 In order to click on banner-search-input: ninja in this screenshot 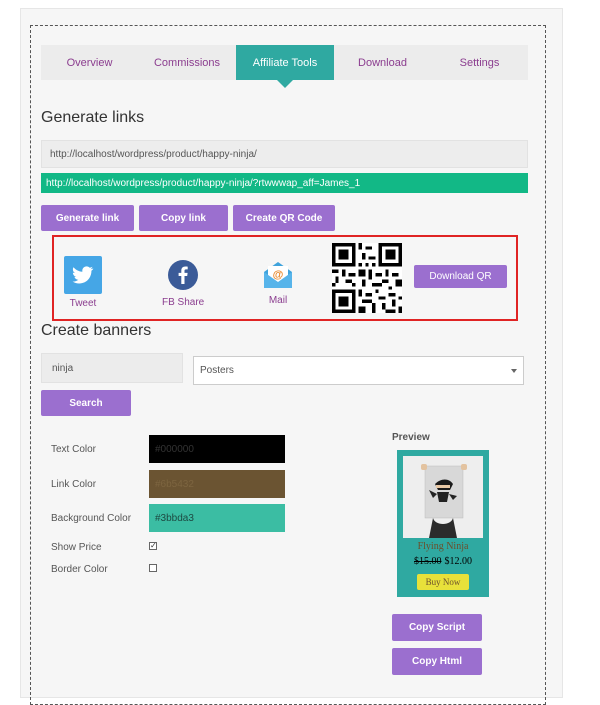, I will do `click(112, 368)`.